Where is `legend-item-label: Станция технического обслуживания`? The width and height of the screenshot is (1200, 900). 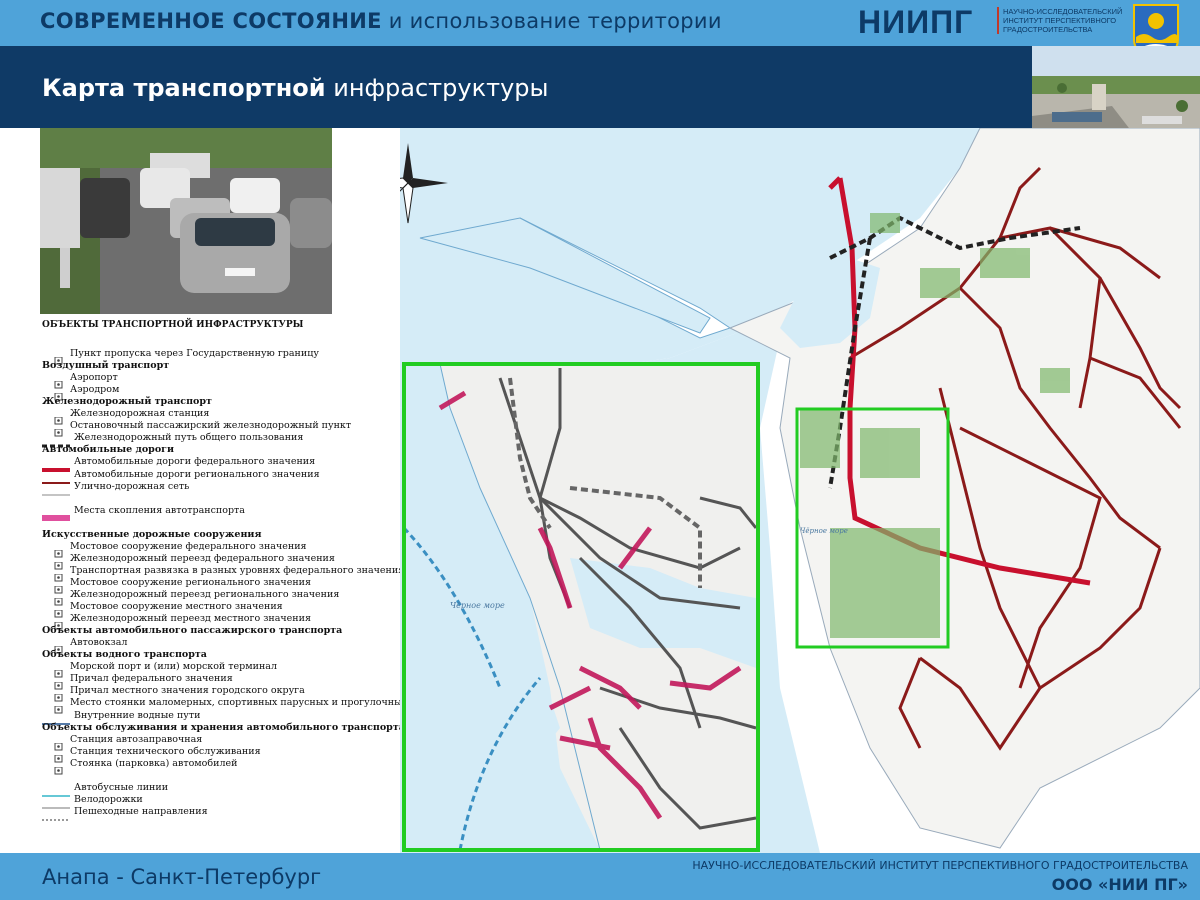
legend-item-label: Станция технического обслуживания is located at coordinates (165, 751).